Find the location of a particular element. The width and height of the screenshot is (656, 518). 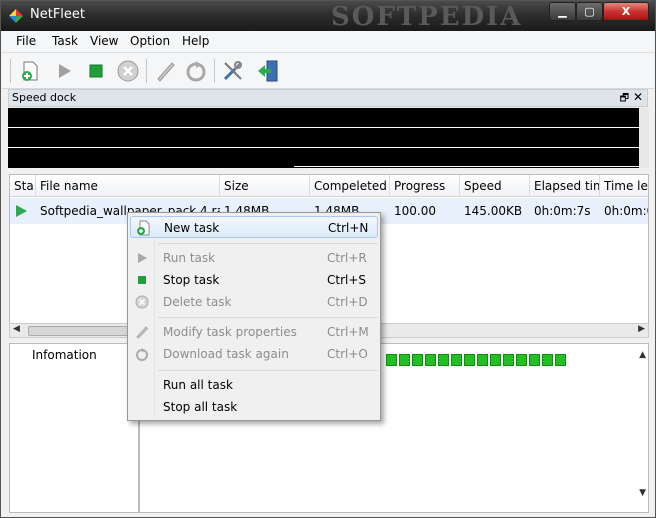

toolbar-modify-task-button is located at coordinates (166, 71).